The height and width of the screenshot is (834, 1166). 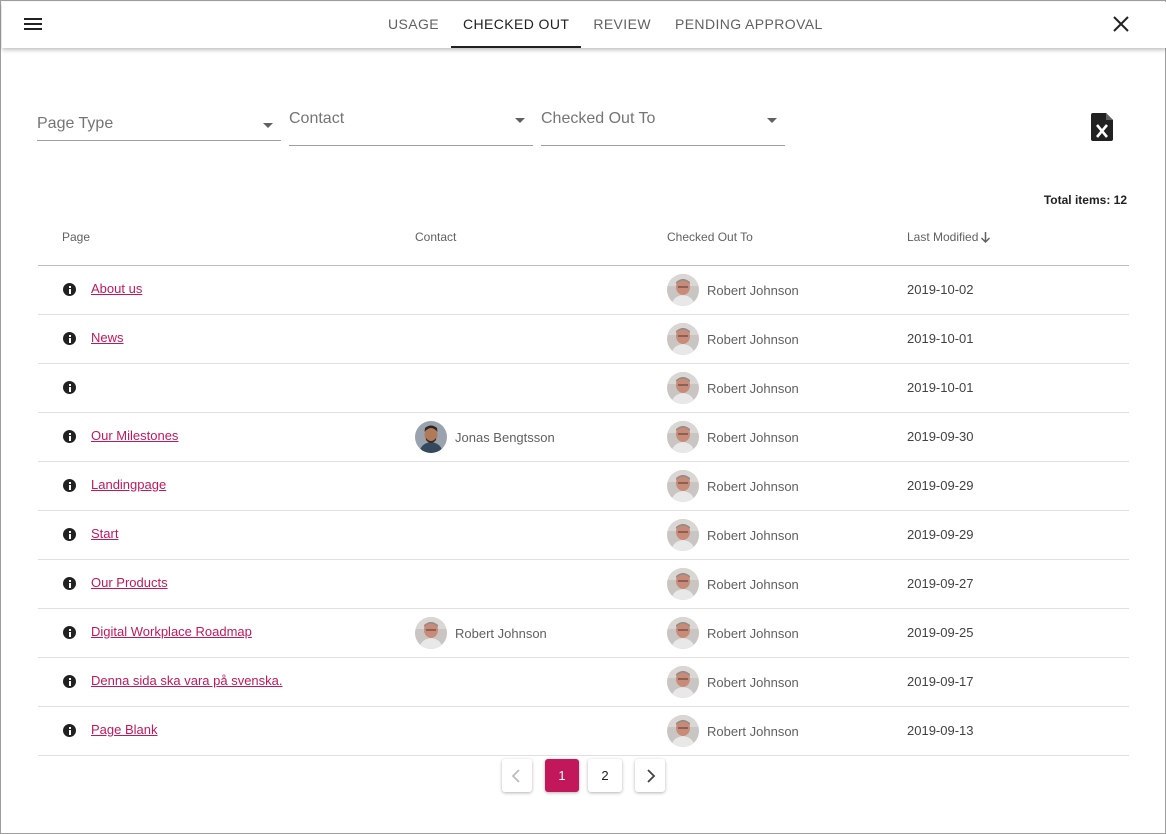 I want to click on close-icon, so click(x=1121, y=24).